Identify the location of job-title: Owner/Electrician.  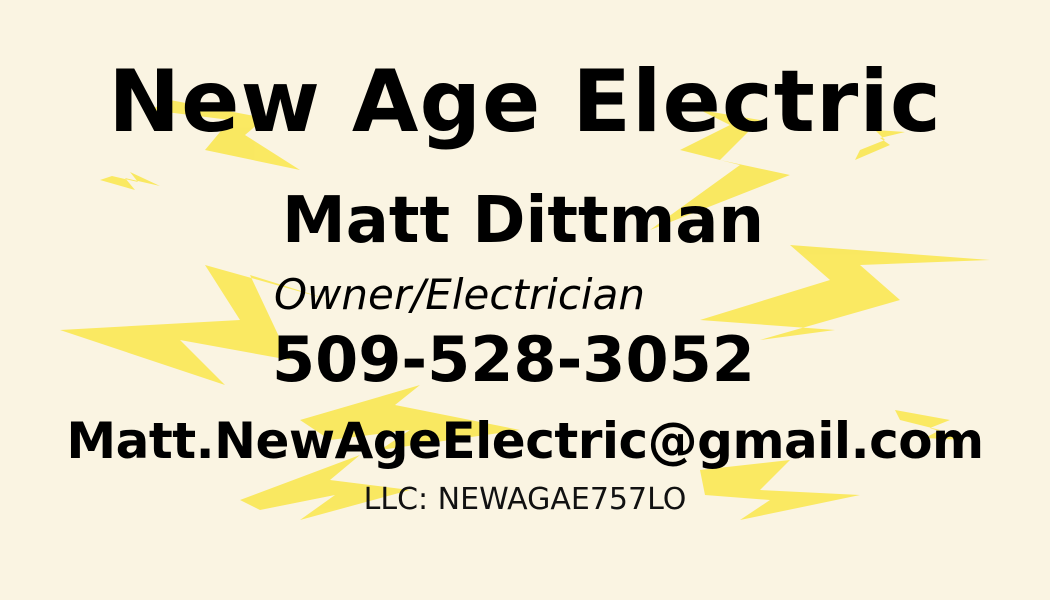
(459, 294).